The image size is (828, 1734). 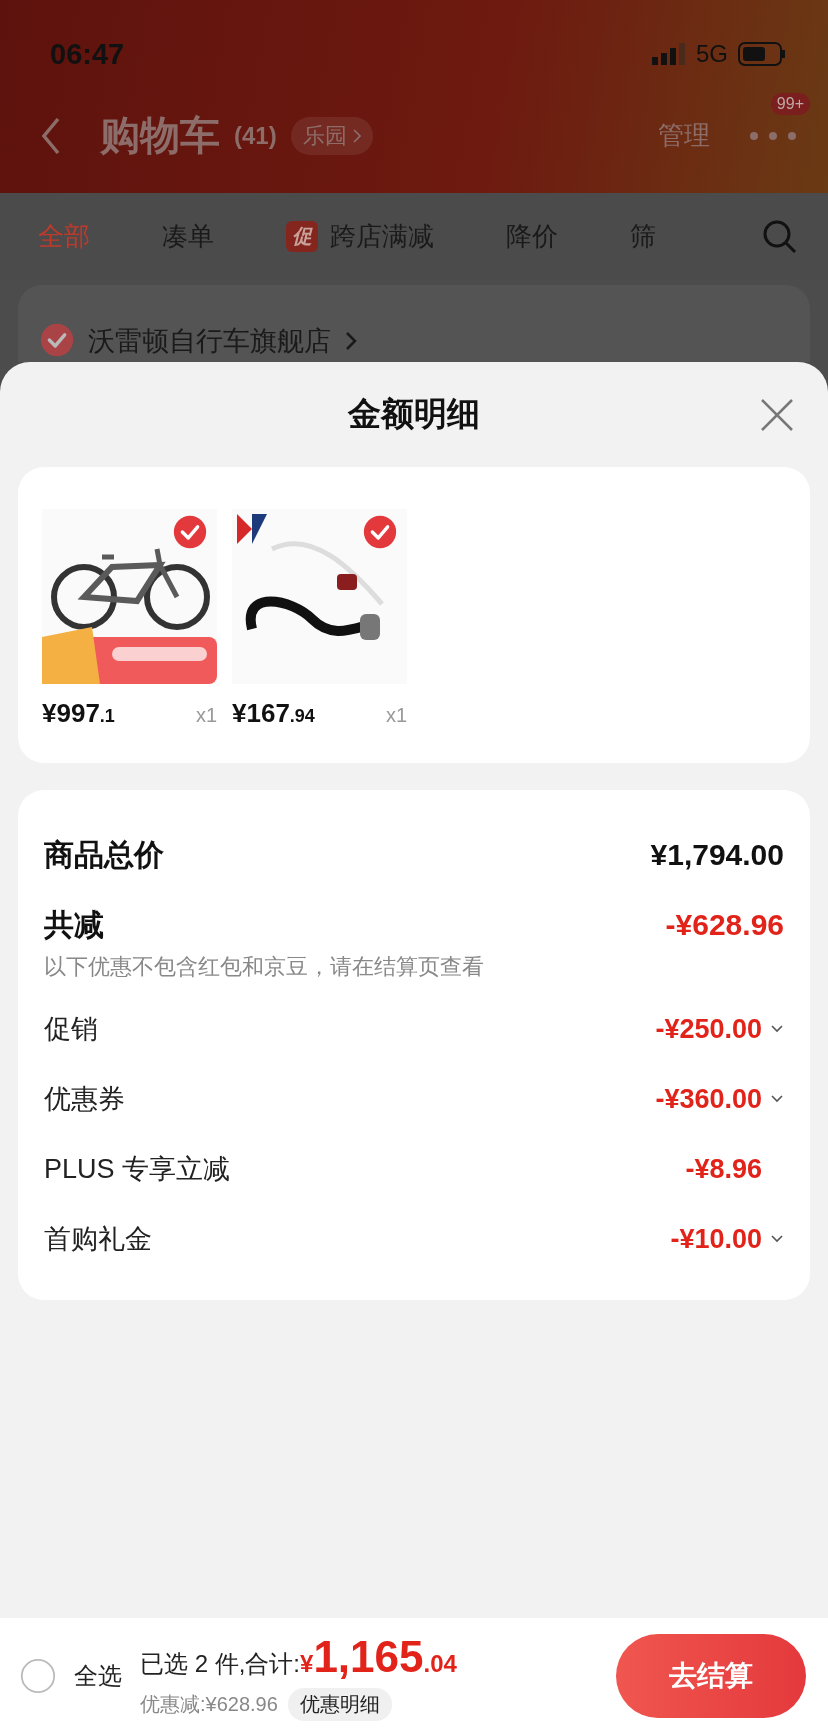 I want to click on discount-item-amount: -¥250.00, so click(x=708, y=1029).